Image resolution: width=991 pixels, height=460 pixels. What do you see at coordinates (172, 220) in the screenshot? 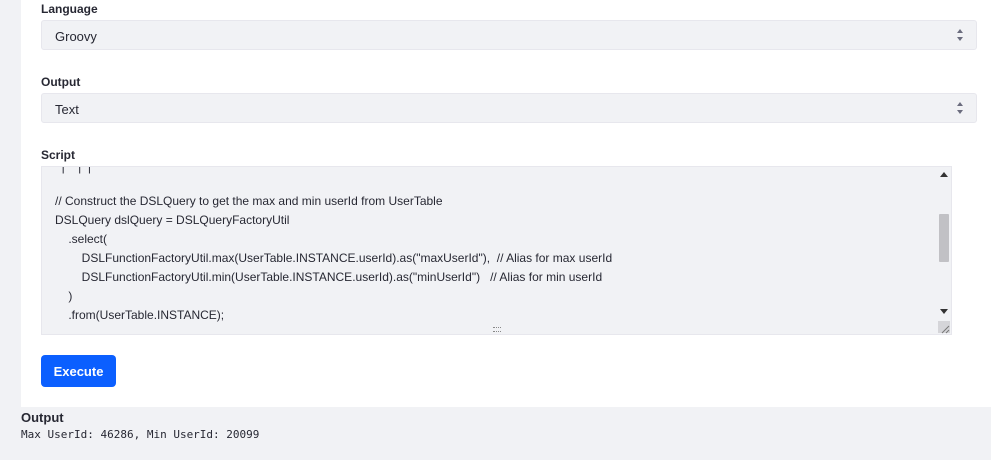
I see `code-line: DSLQuery dslQuery = DSLQueryFactoryUtil` at bounding box center [172, 220].